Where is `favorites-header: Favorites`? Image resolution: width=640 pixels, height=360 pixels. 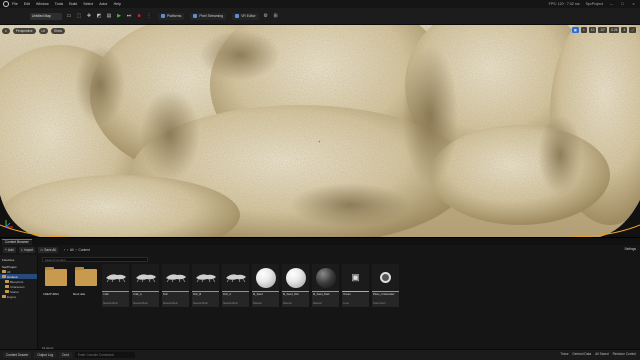
favorites-header: Favorites is located at coordinates (18, 259).